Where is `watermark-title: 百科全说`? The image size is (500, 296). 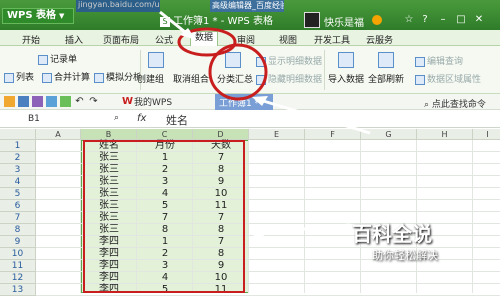 watermark-title: 百科全说 is located at coordinates (392, 234).